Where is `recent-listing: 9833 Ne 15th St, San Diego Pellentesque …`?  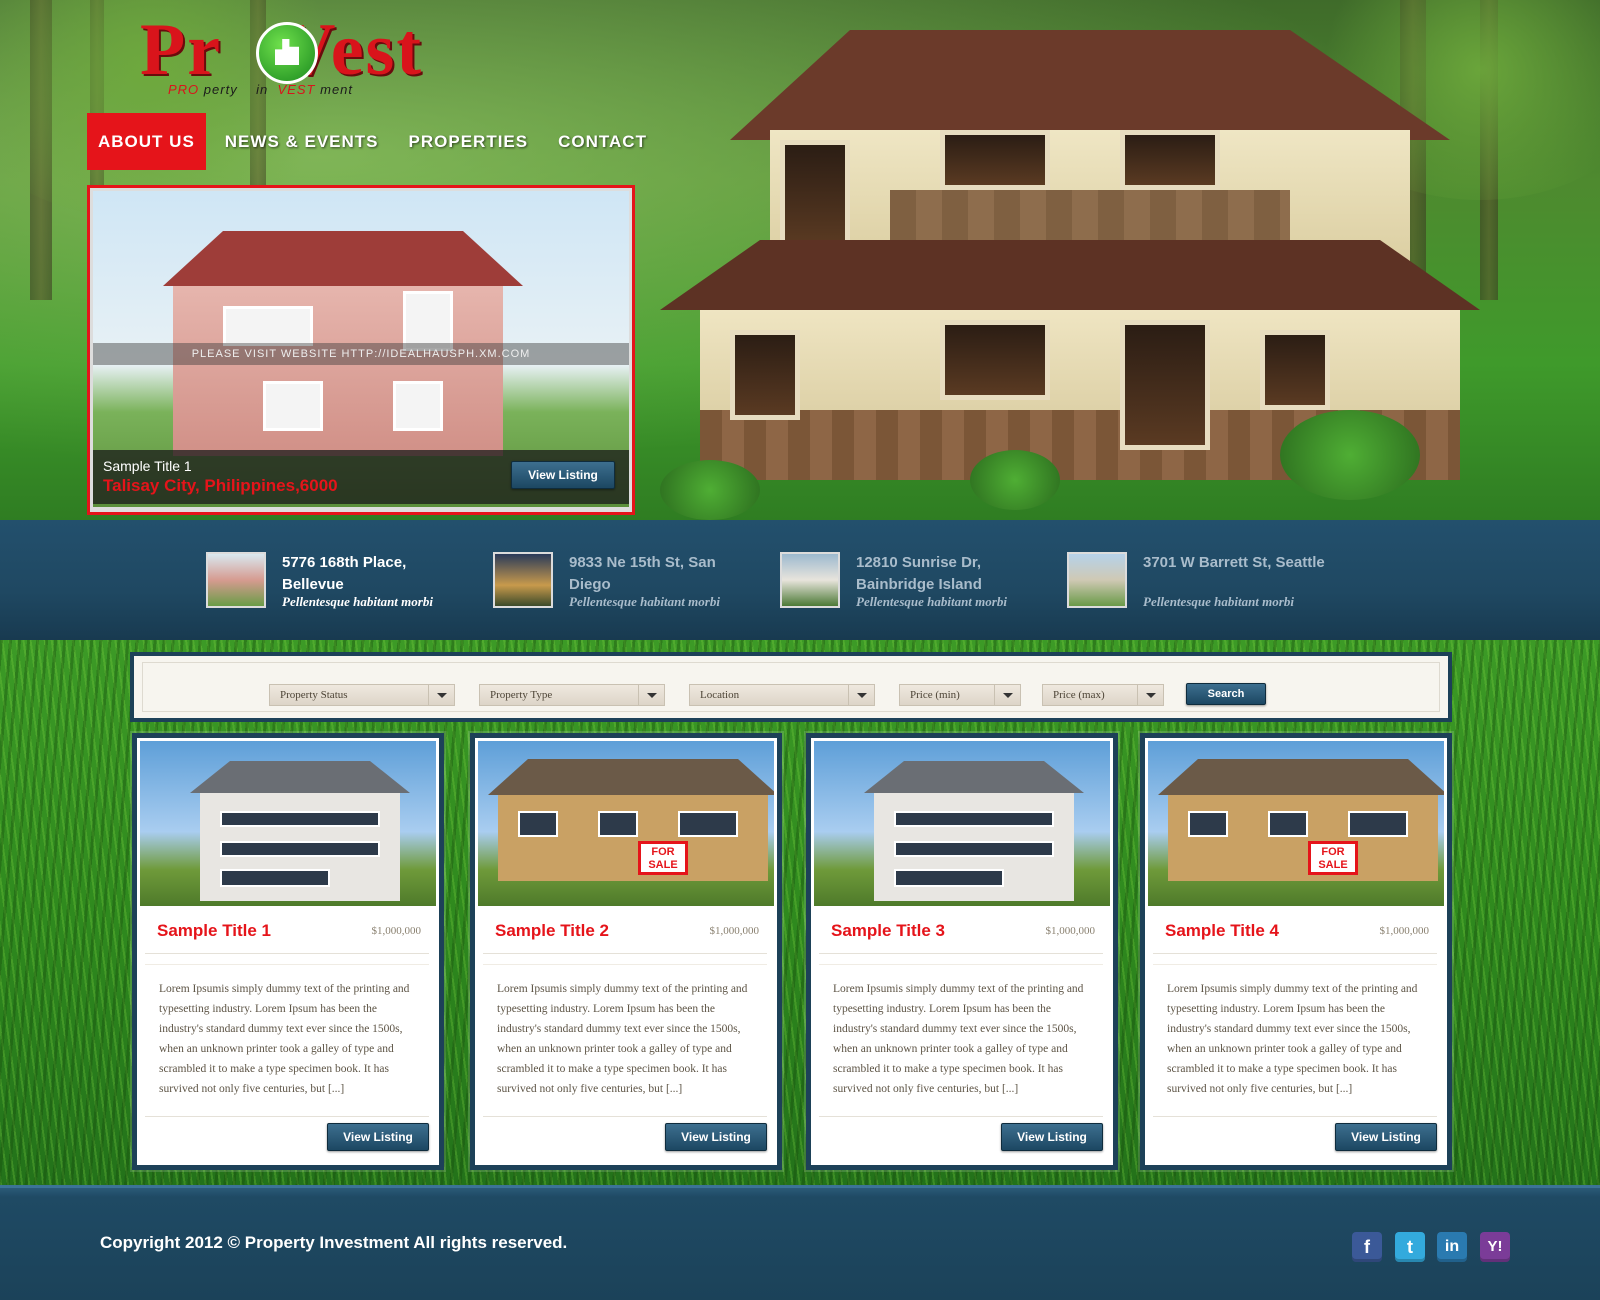
recent-listing: 9833 Ne 15th St, San Diego Pellentesque … is located at coordinates (623, 582).